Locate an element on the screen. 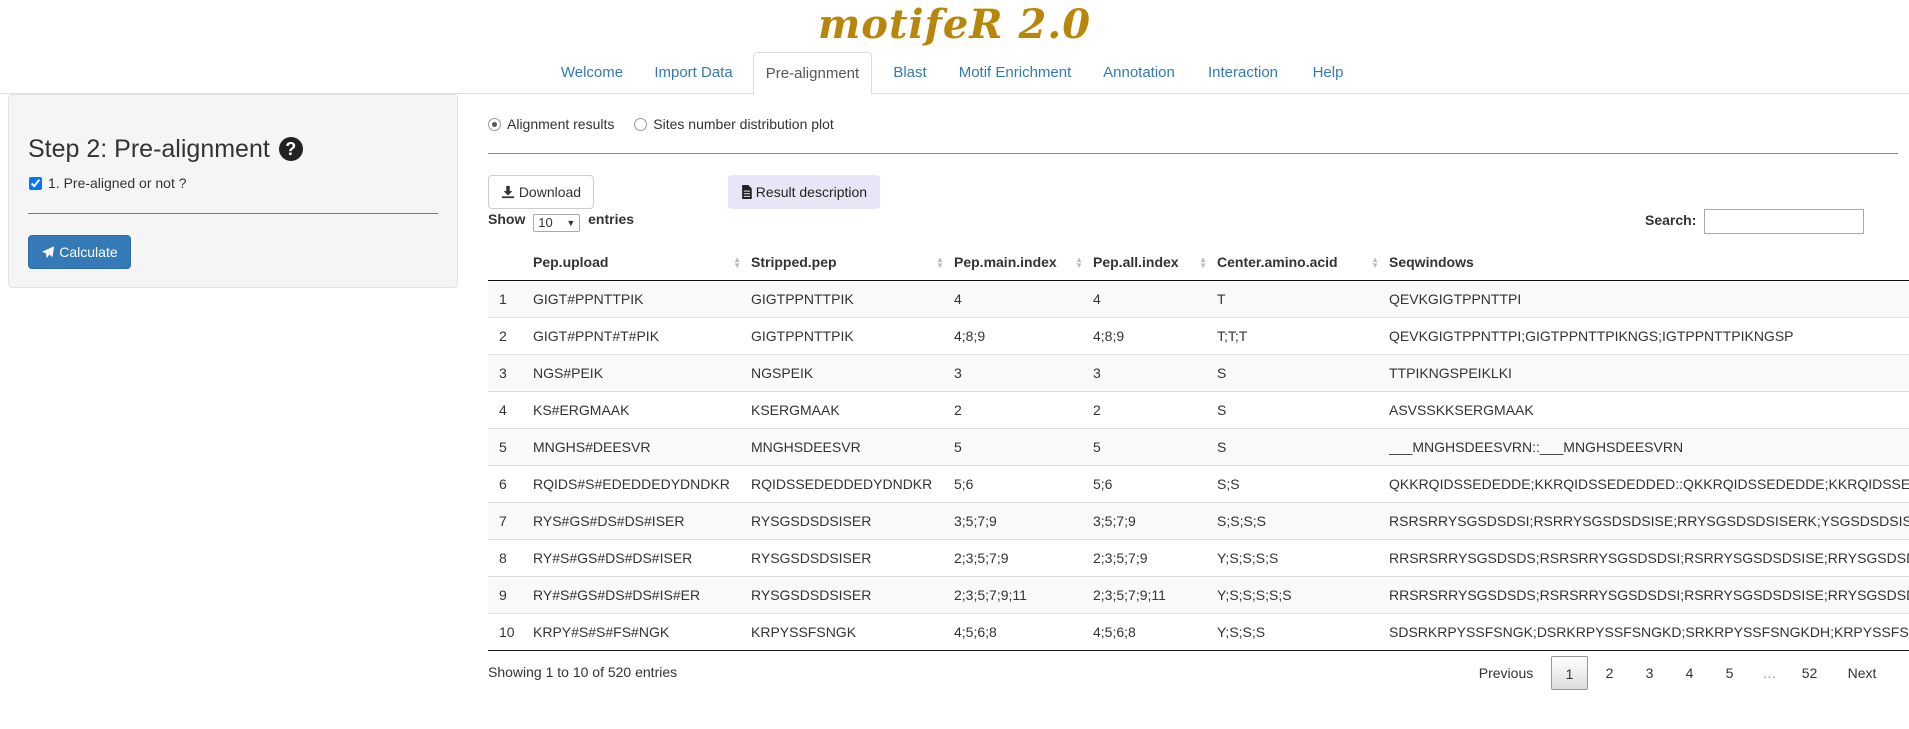  cell-pep-all-index: 2 is located at coordinates (1155, 410).